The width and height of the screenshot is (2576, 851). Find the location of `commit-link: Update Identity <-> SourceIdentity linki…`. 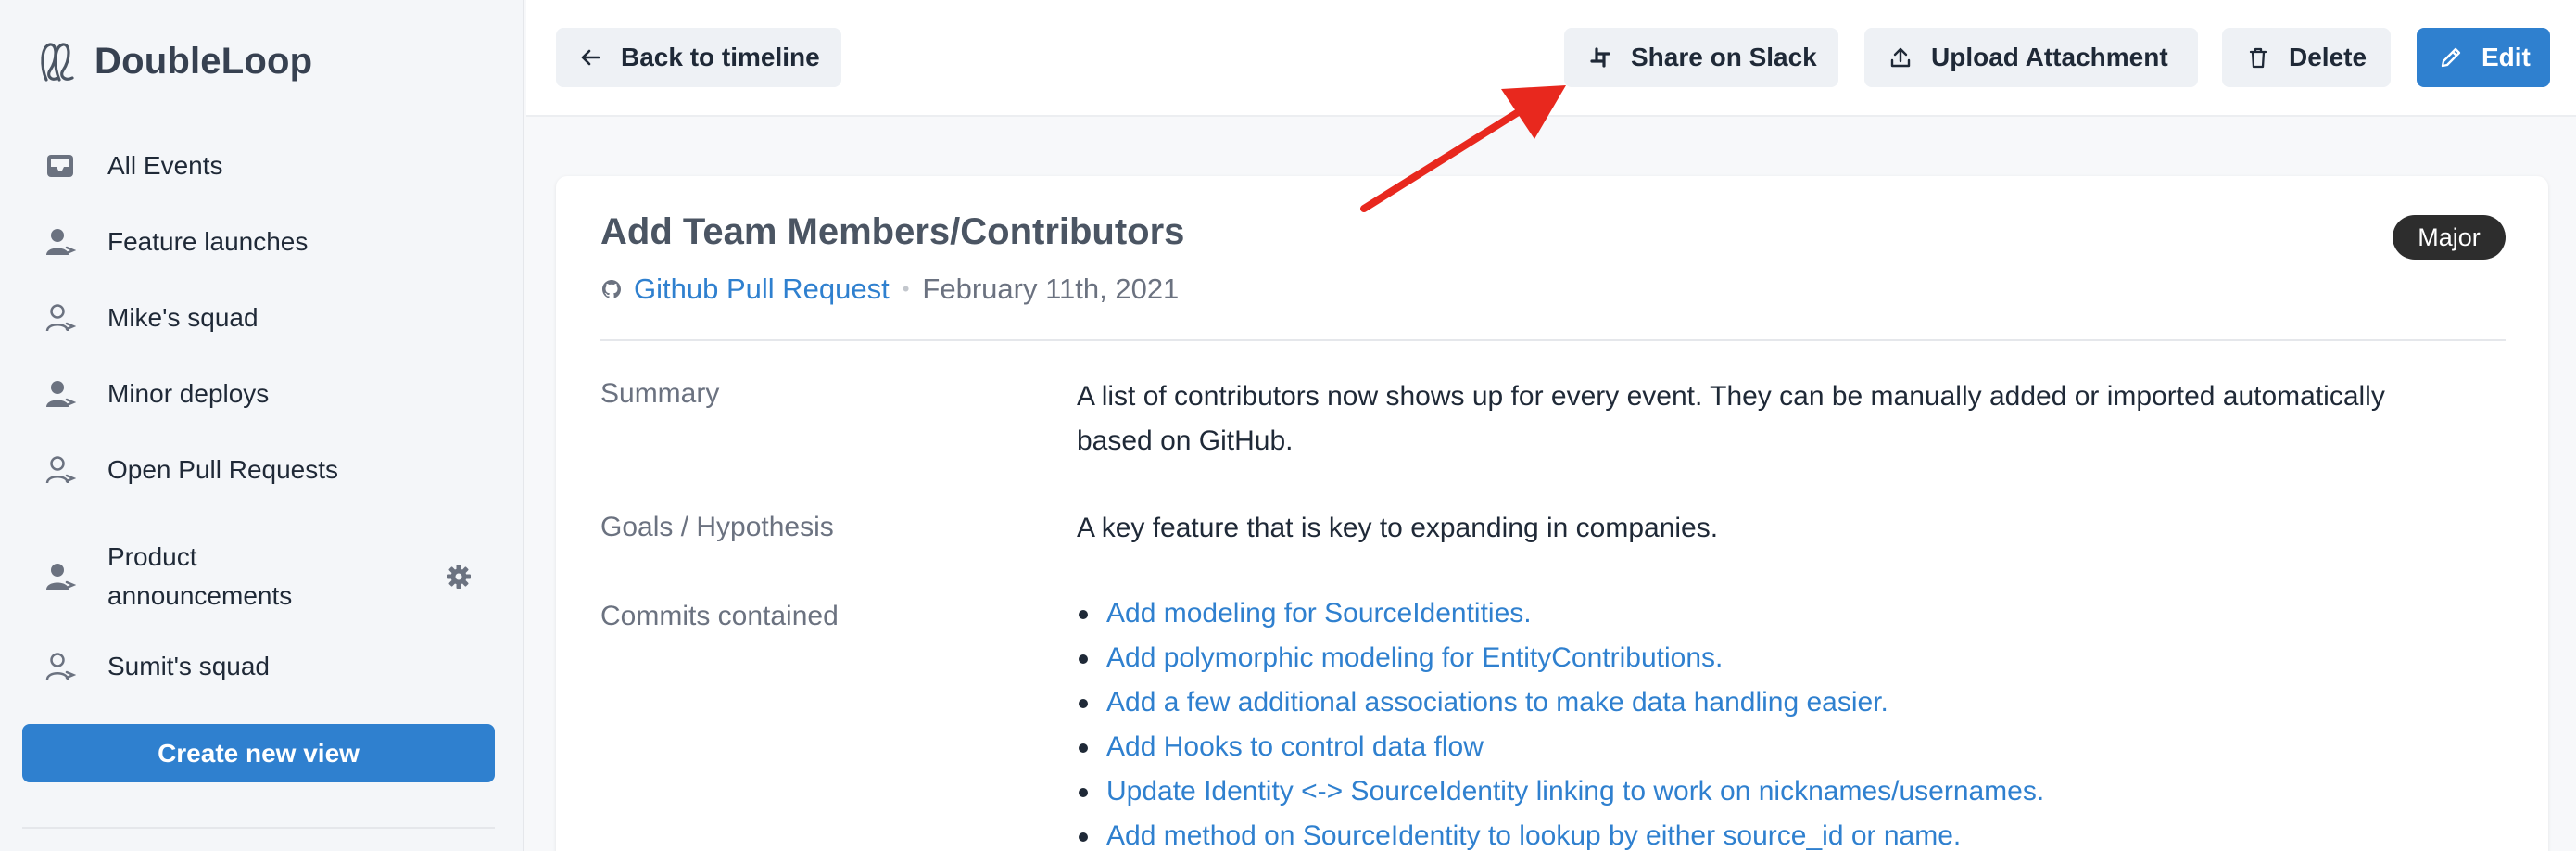

commit-link: Update Identity <-> SourceIdentity linki… is located at coordinates (1748, 791).